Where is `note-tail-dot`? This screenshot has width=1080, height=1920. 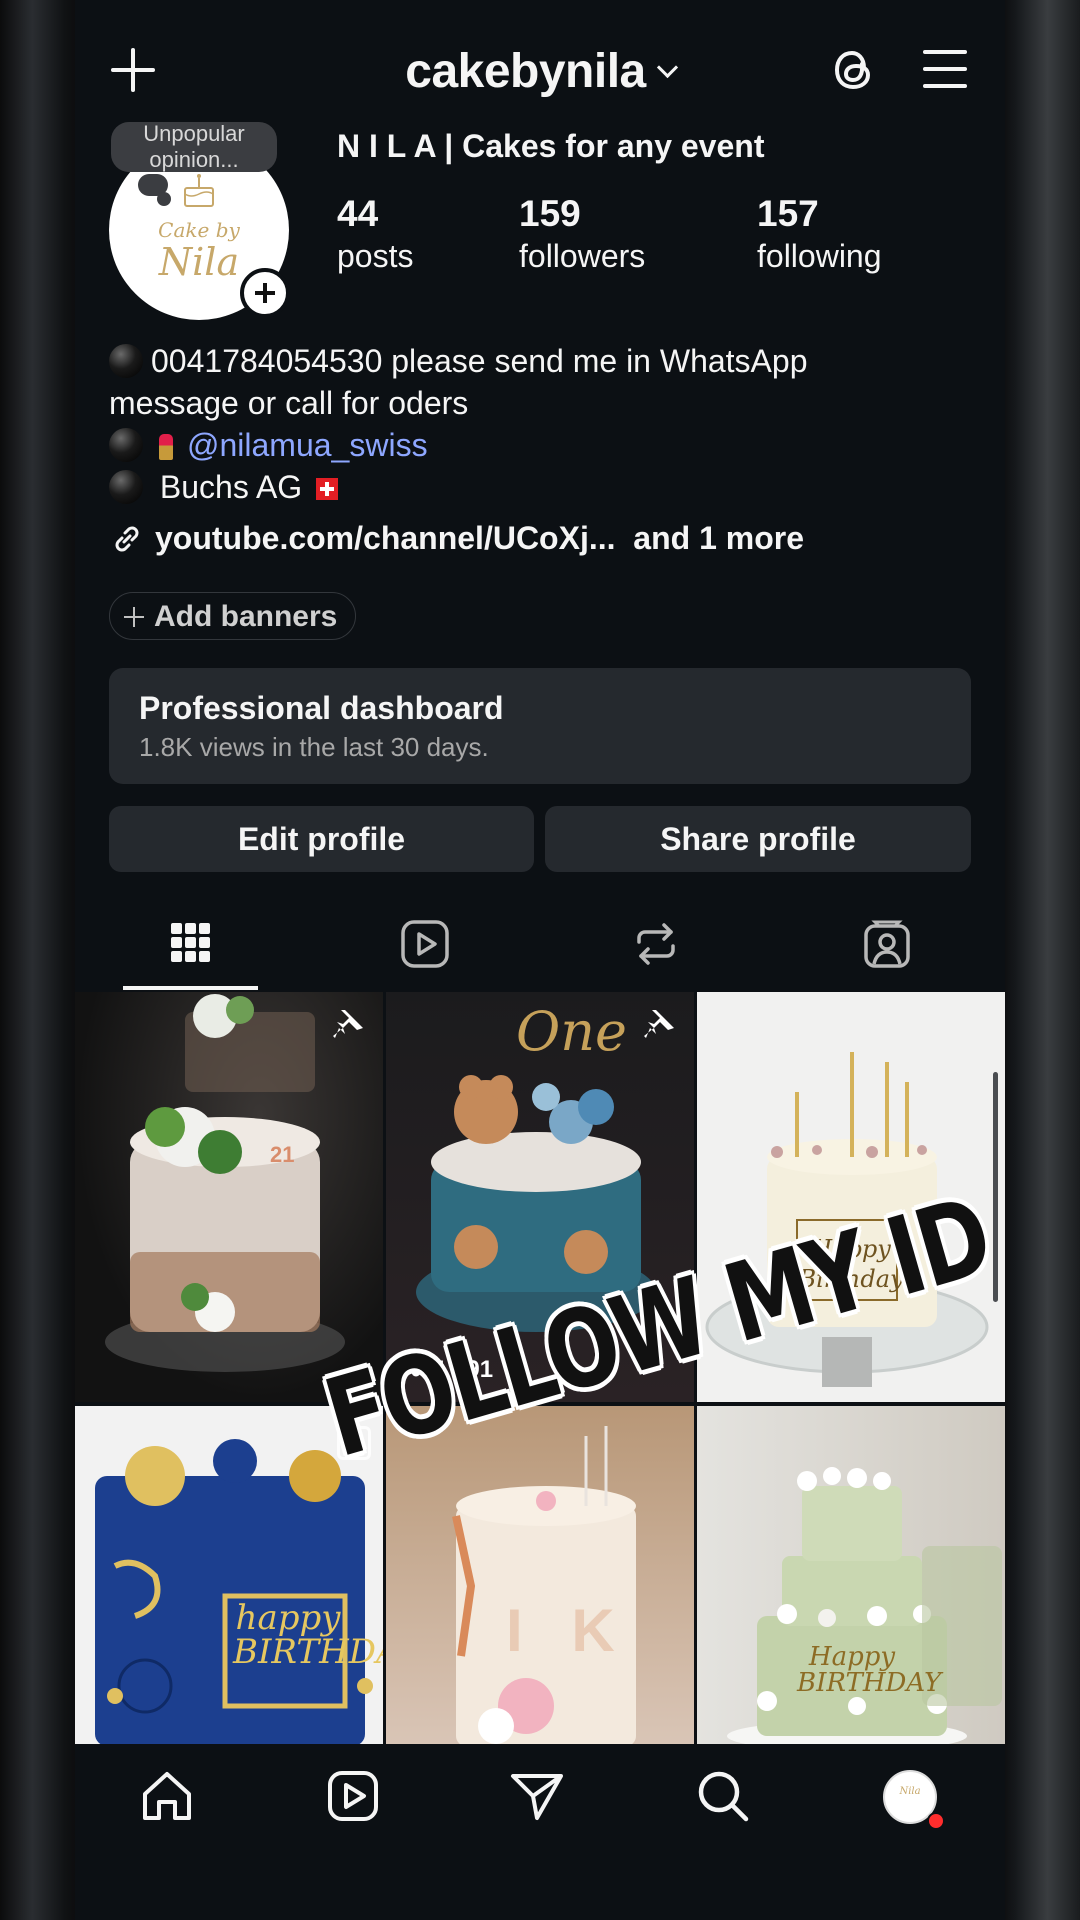 note-tail-dot is located at coordinates (164, 199).